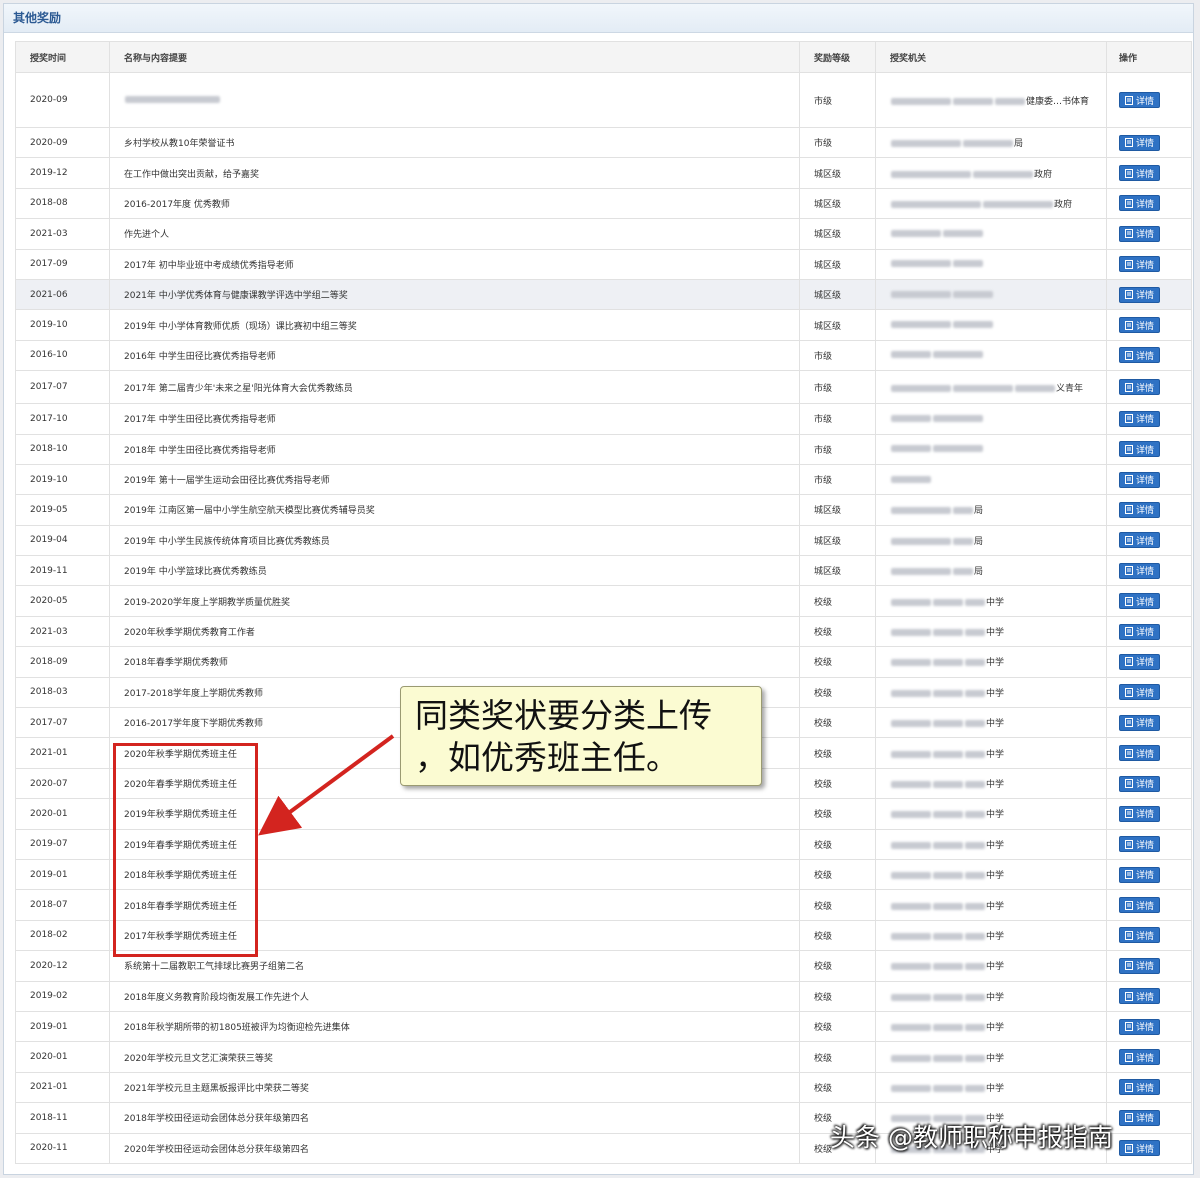 The height and width of the screenshot is (1178, 1200). What do you see at coordinates (598, 18) in the screenshot?
I see `panel-title: 其他奖励` at bounding box center [598, 18].